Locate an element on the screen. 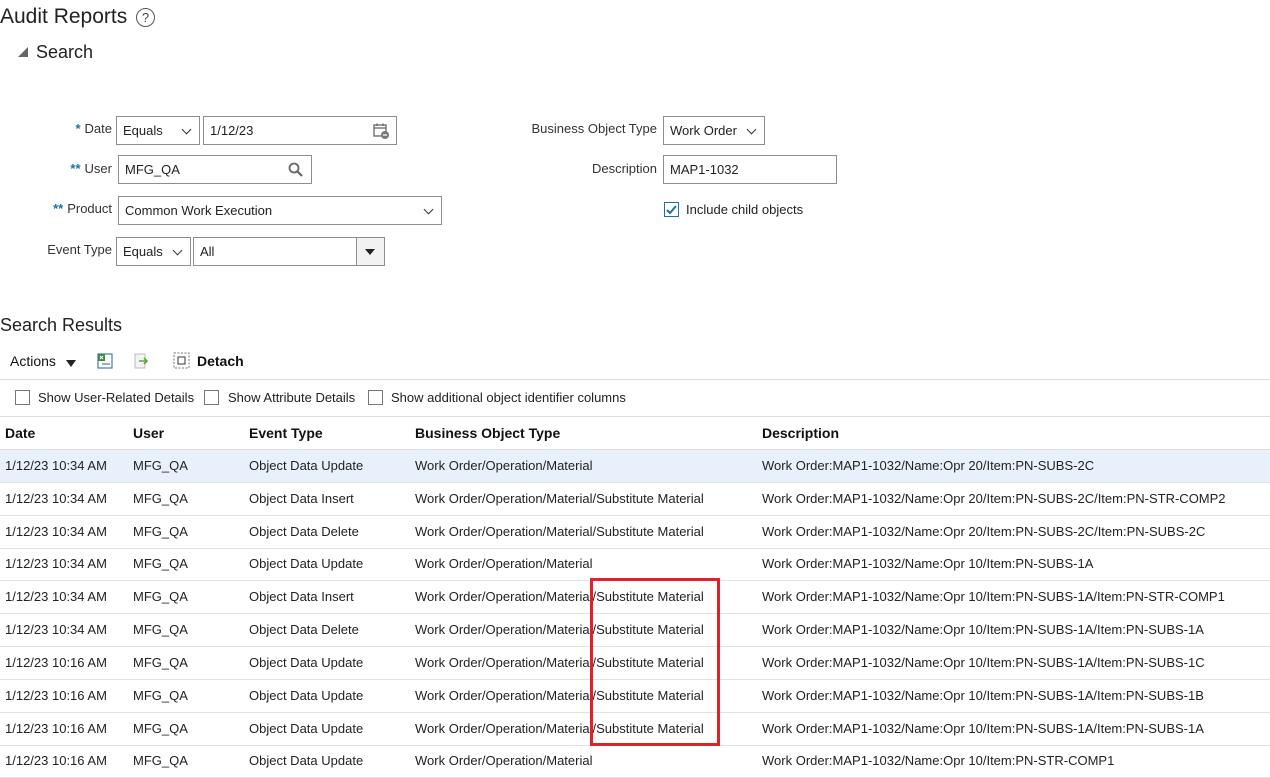 The width and height of the screenshot is (1270, 778). highlight-annotation-box is located at coordinates (655, 662).